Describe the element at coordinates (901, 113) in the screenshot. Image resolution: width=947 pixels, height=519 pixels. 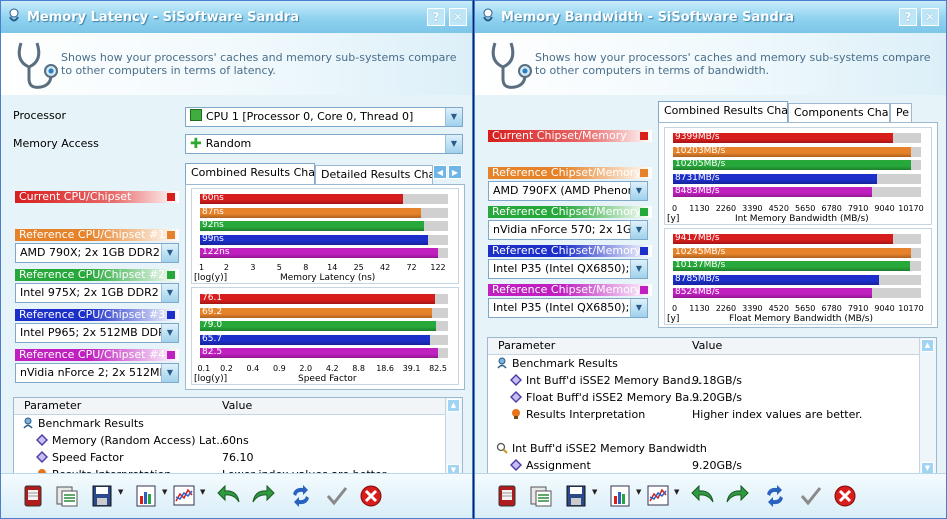
I see `tab-performance: Pe` at that location.